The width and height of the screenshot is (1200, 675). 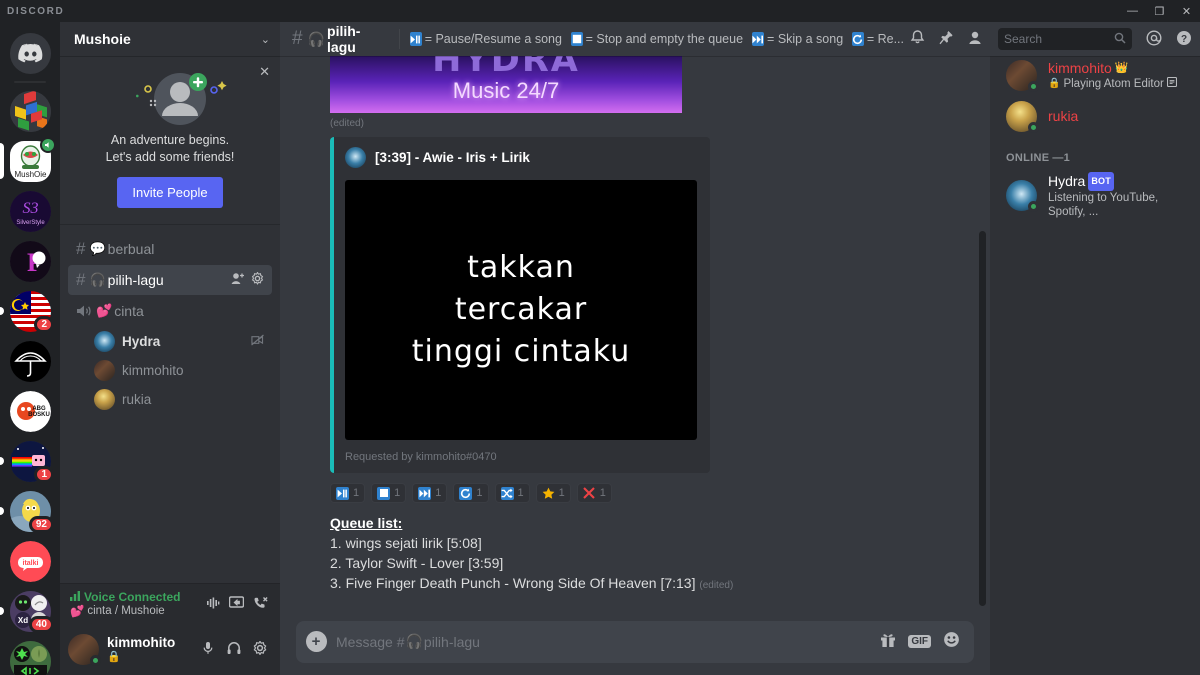 What do you see at coordinates (265, 39) in the screenshot?
I see `chevron-down-icon: ⌄` at bounding box center [265, 39].